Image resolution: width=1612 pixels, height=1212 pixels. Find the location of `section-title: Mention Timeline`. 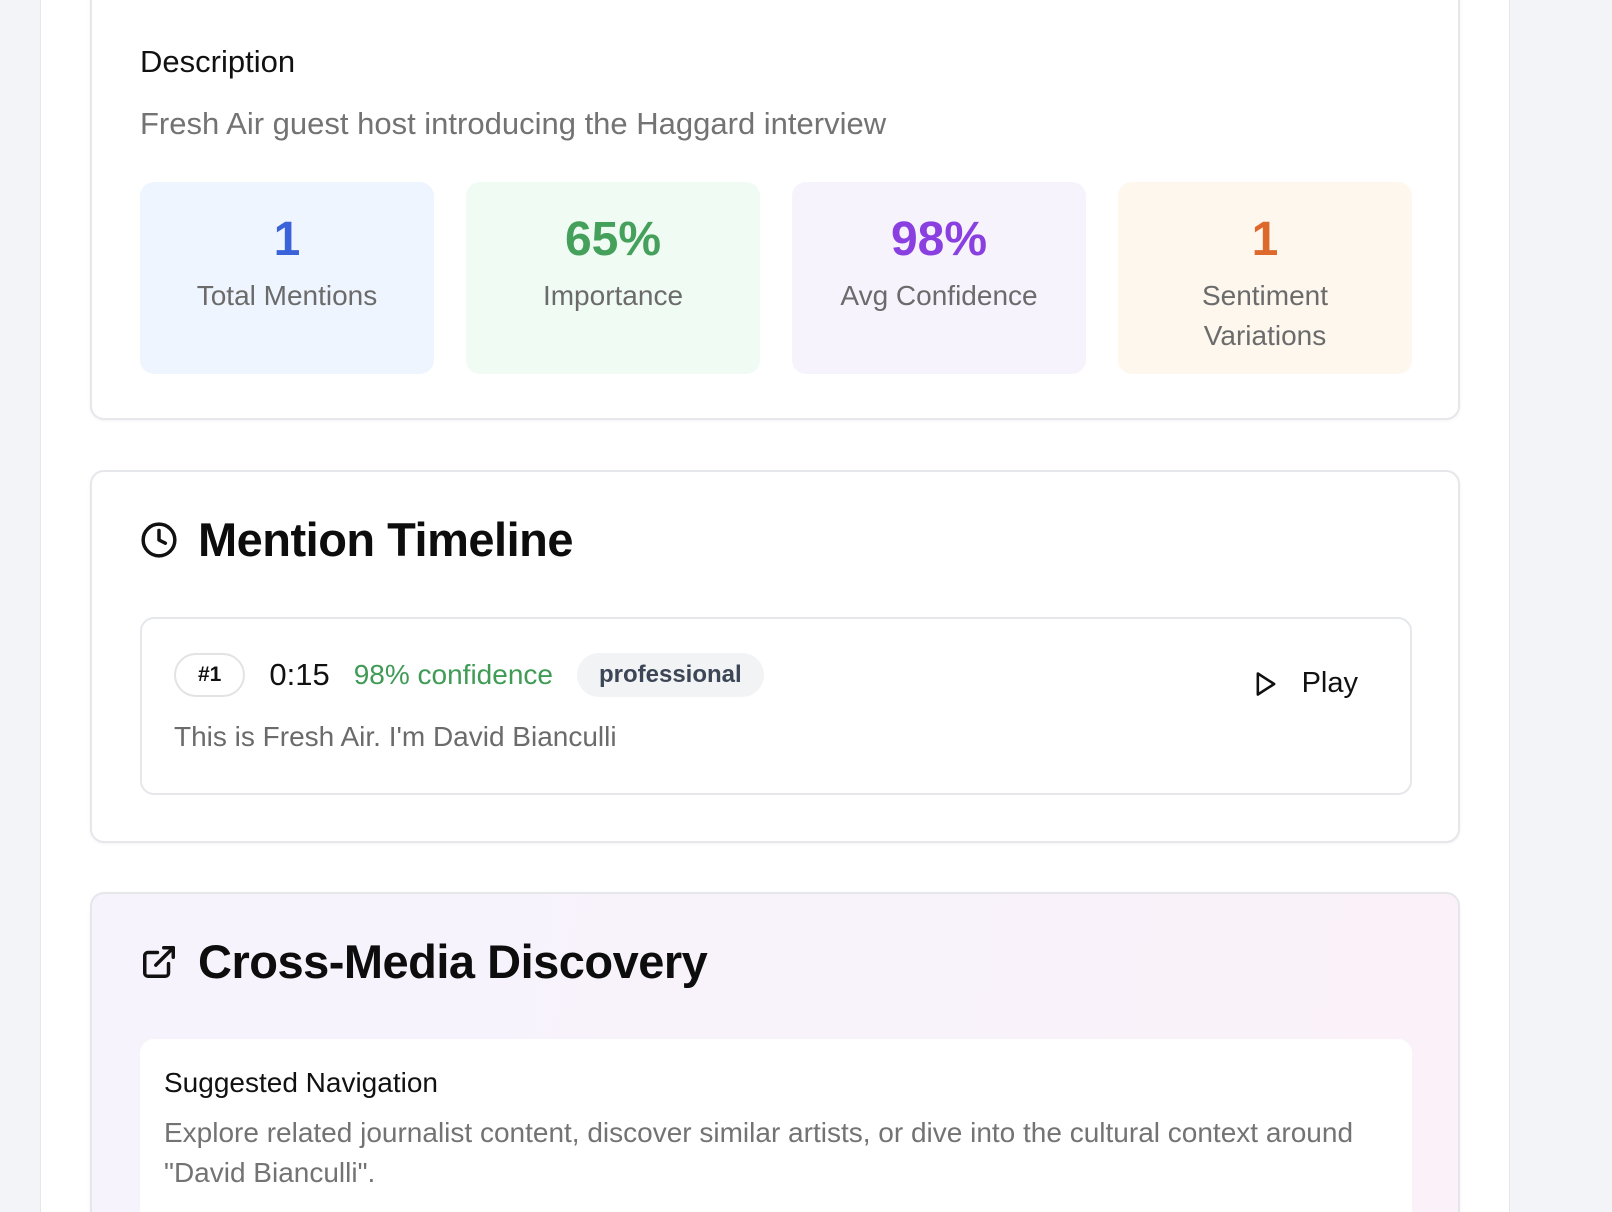

section-title: Mention Timeline is located at coordinates (386, 539).